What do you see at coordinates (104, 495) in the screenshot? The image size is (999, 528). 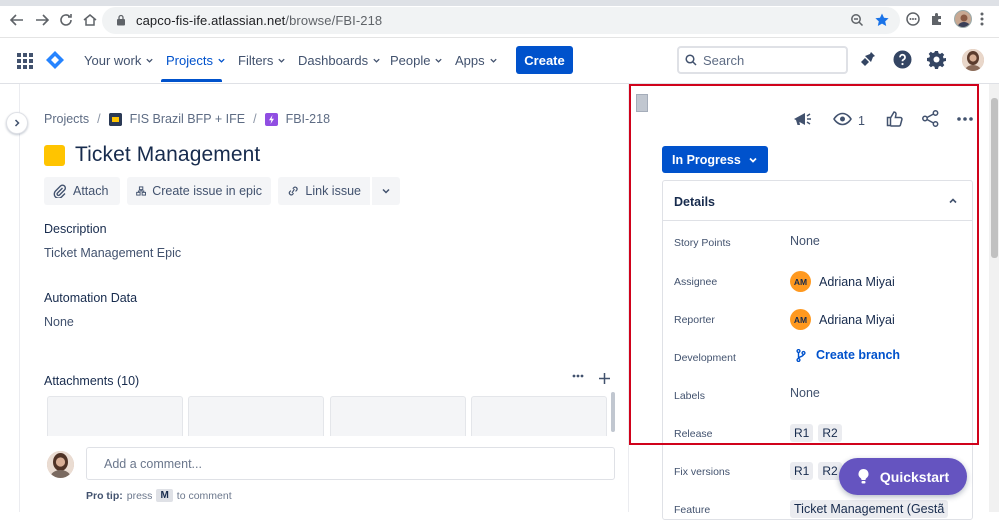 I see `pro-tip-prefix: Pro tip:` at bounding box center [104, 495].